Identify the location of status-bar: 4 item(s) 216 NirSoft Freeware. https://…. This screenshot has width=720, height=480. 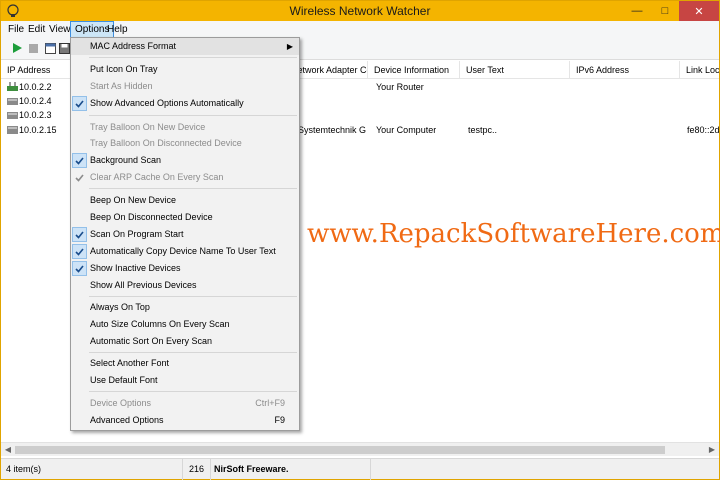
(360, 469).